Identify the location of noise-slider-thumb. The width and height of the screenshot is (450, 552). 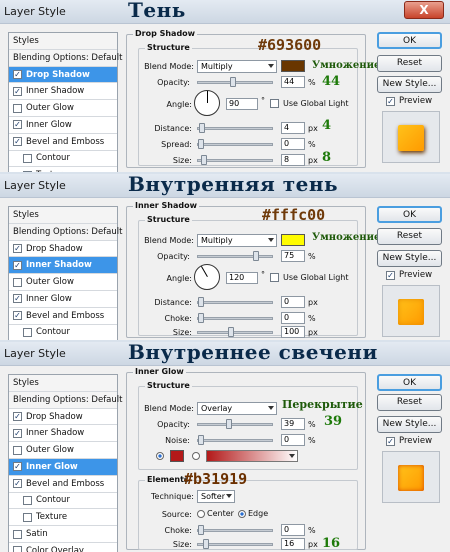
(201, 440).